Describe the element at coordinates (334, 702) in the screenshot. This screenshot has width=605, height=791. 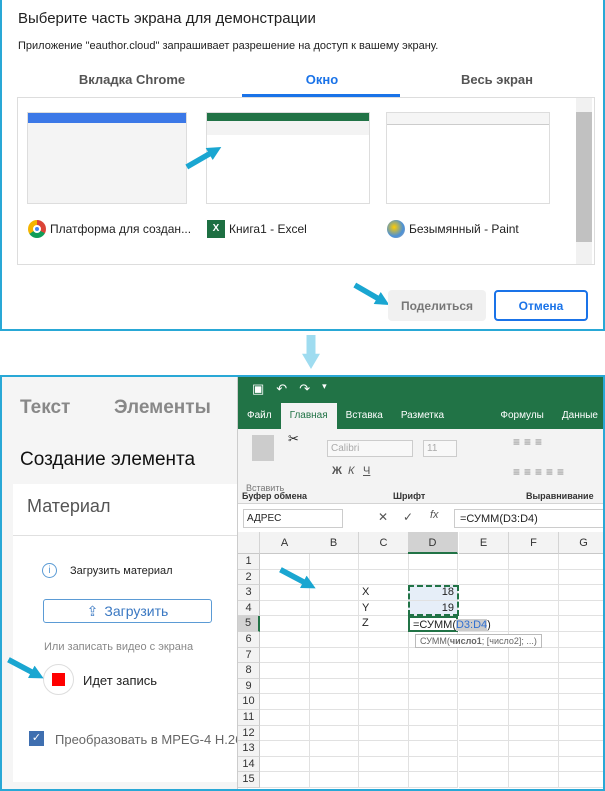
I see `cell-B10` at that location.